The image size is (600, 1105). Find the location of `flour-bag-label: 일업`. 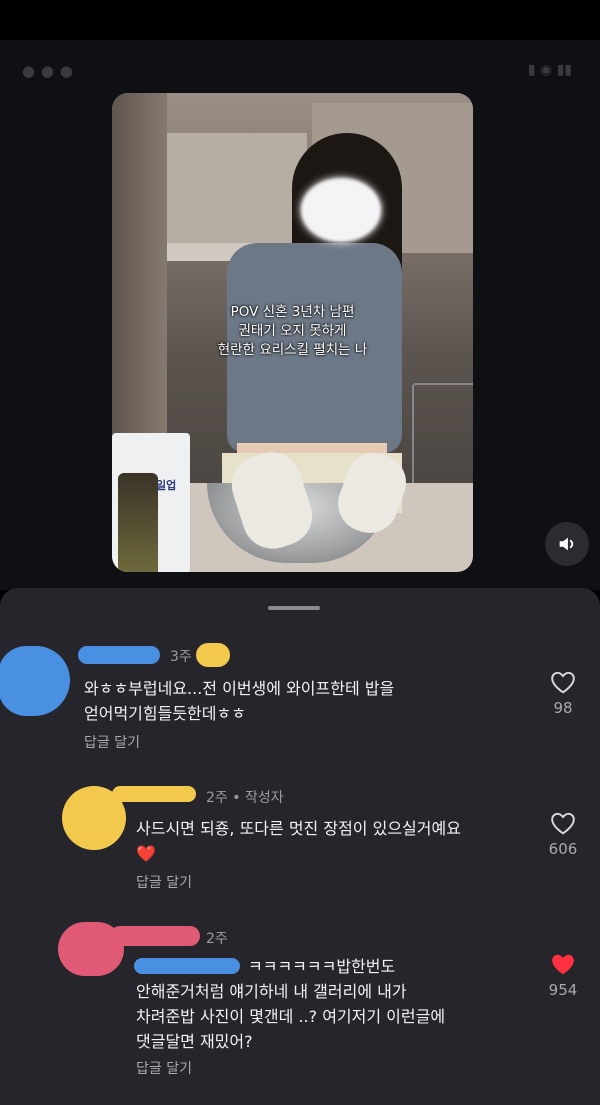

flour-bag-label: 일업 is located at coordinates (166, 485).